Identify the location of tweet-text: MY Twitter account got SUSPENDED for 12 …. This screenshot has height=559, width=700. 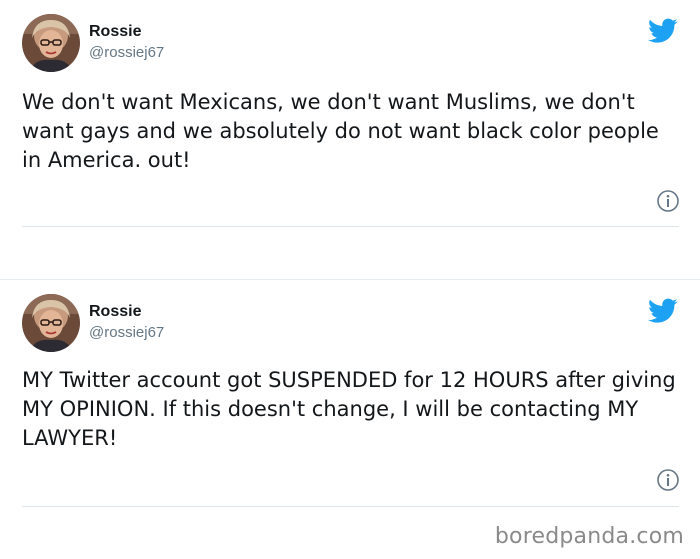
(349, 409).